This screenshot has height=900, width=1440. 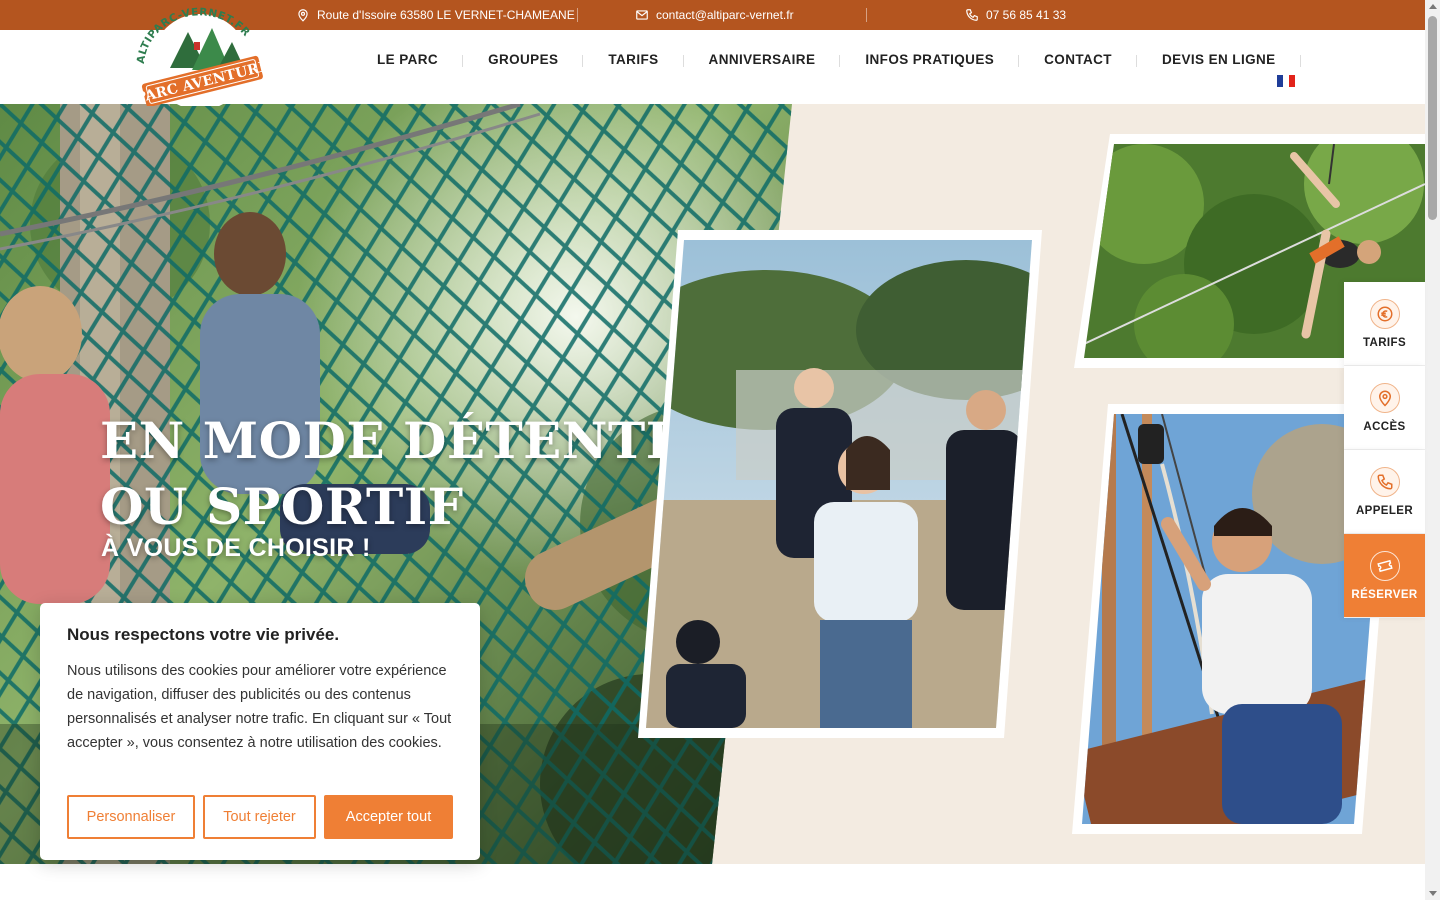 I want to click on nav-item-contact: CONTACT, so click(x=1078, y=59).